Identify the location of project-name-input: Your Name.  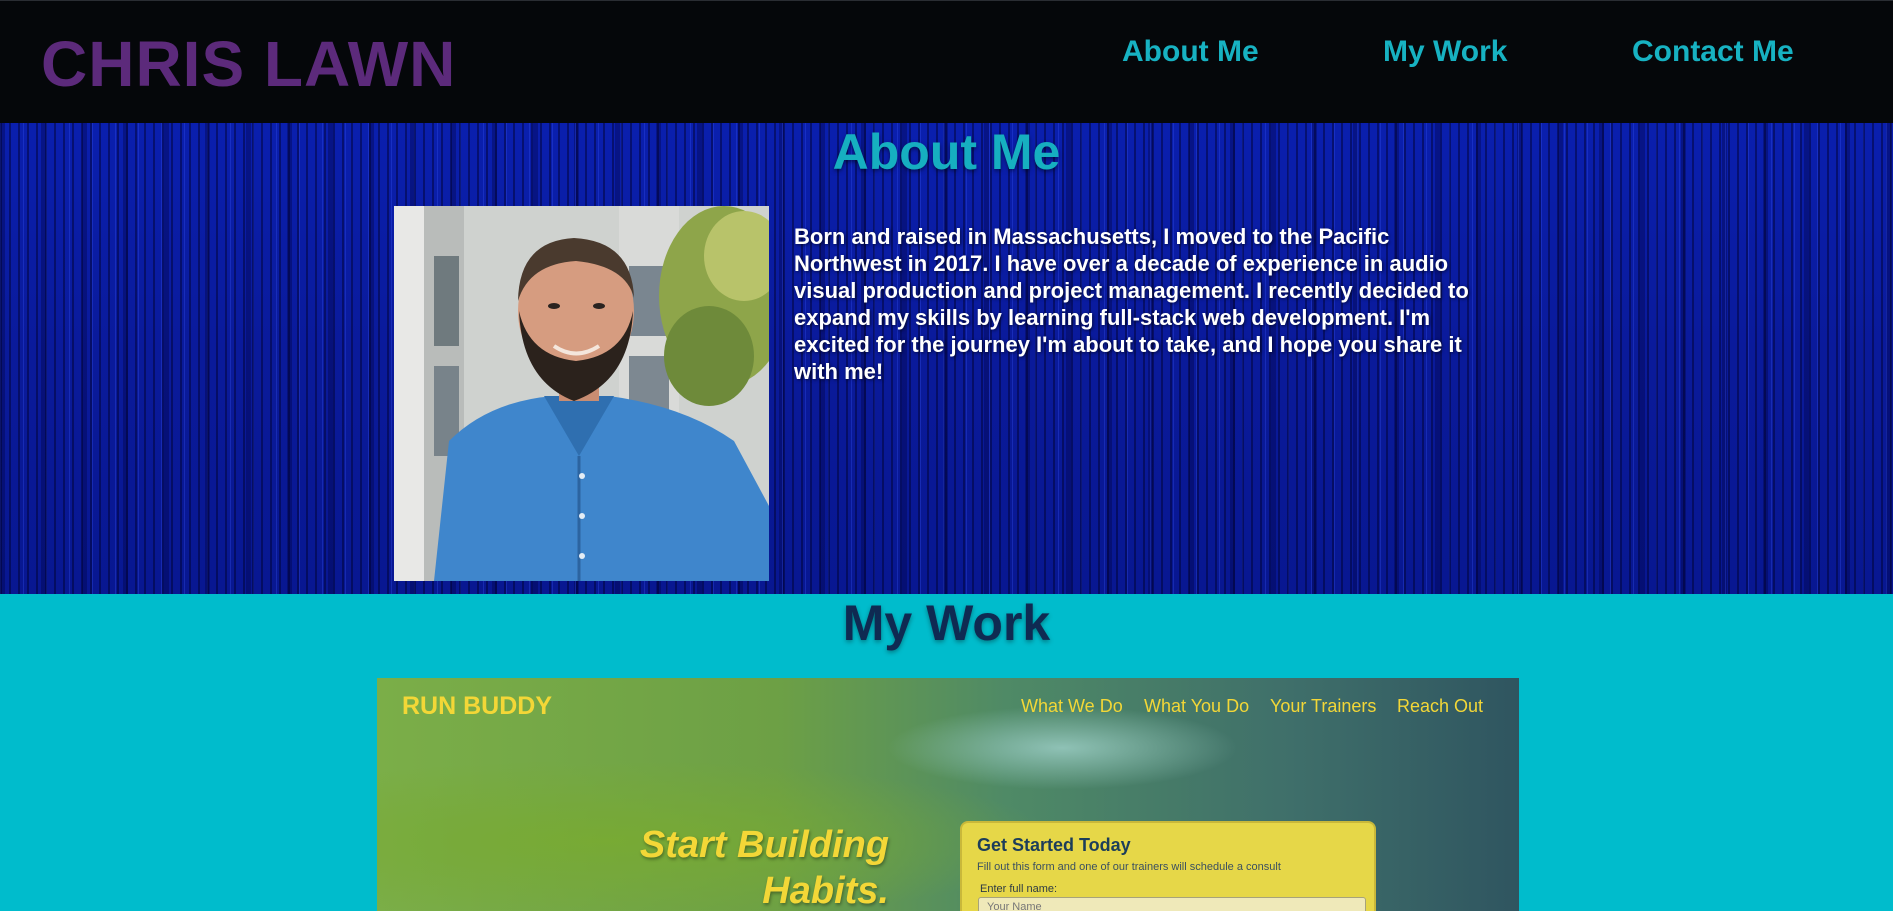
(1172, 904).